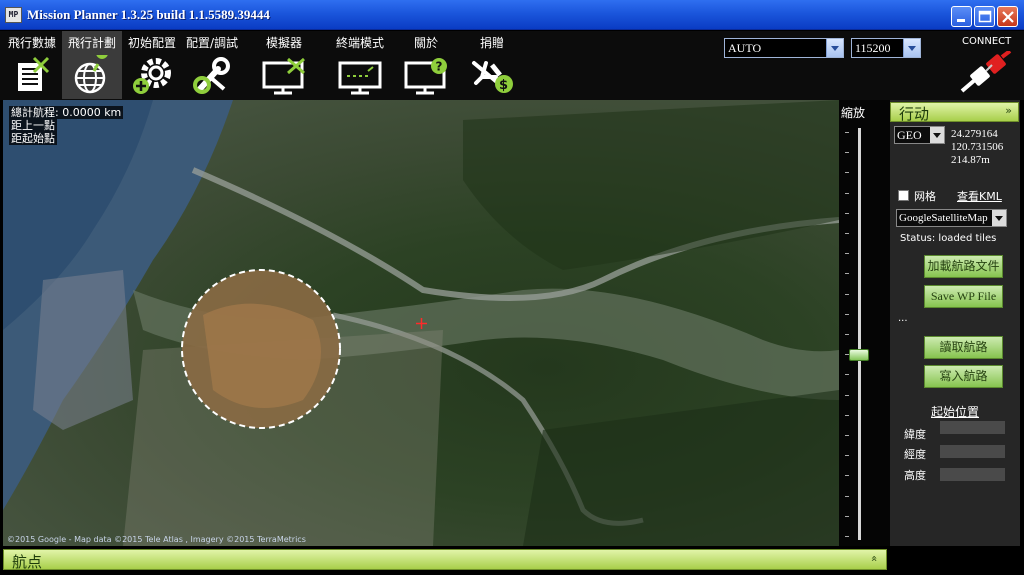 Image resolution: width=1024 pixels, height=575 pixels. Describe the element at coordinates (491, 43) in the screenshot. I see `menu-label: 捐贈` at that location.